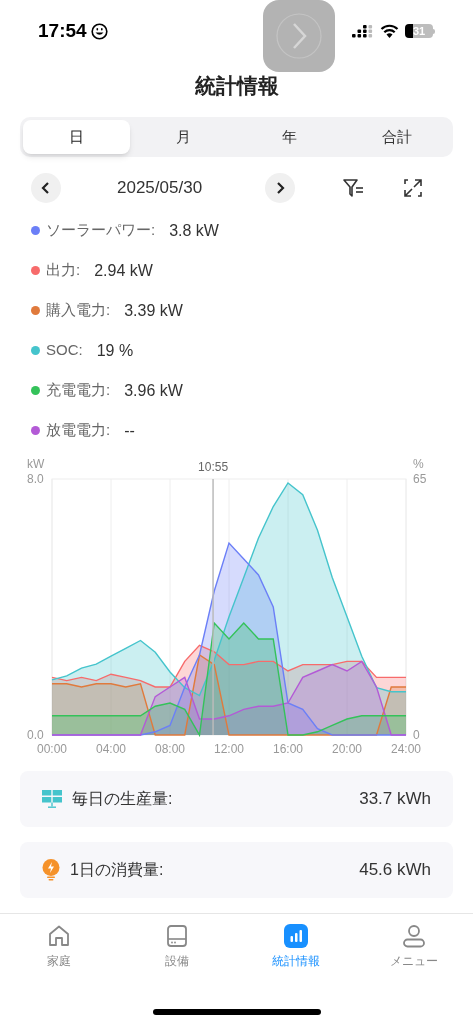 The height and width of the screenshot is (1024, 473). I want to click on x-axis-label: 08:00, so click(170, 749).